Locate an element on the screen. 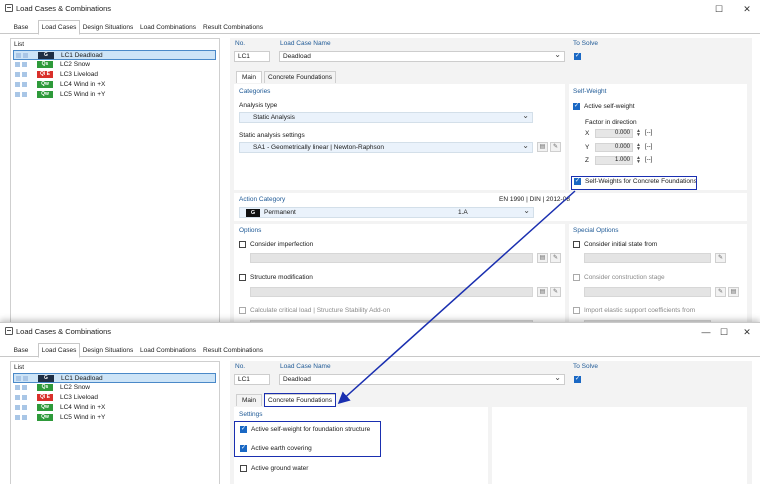 This screenshot has width=760, height=484. structure-modification-dropdown is located at coordinates (391, 292).